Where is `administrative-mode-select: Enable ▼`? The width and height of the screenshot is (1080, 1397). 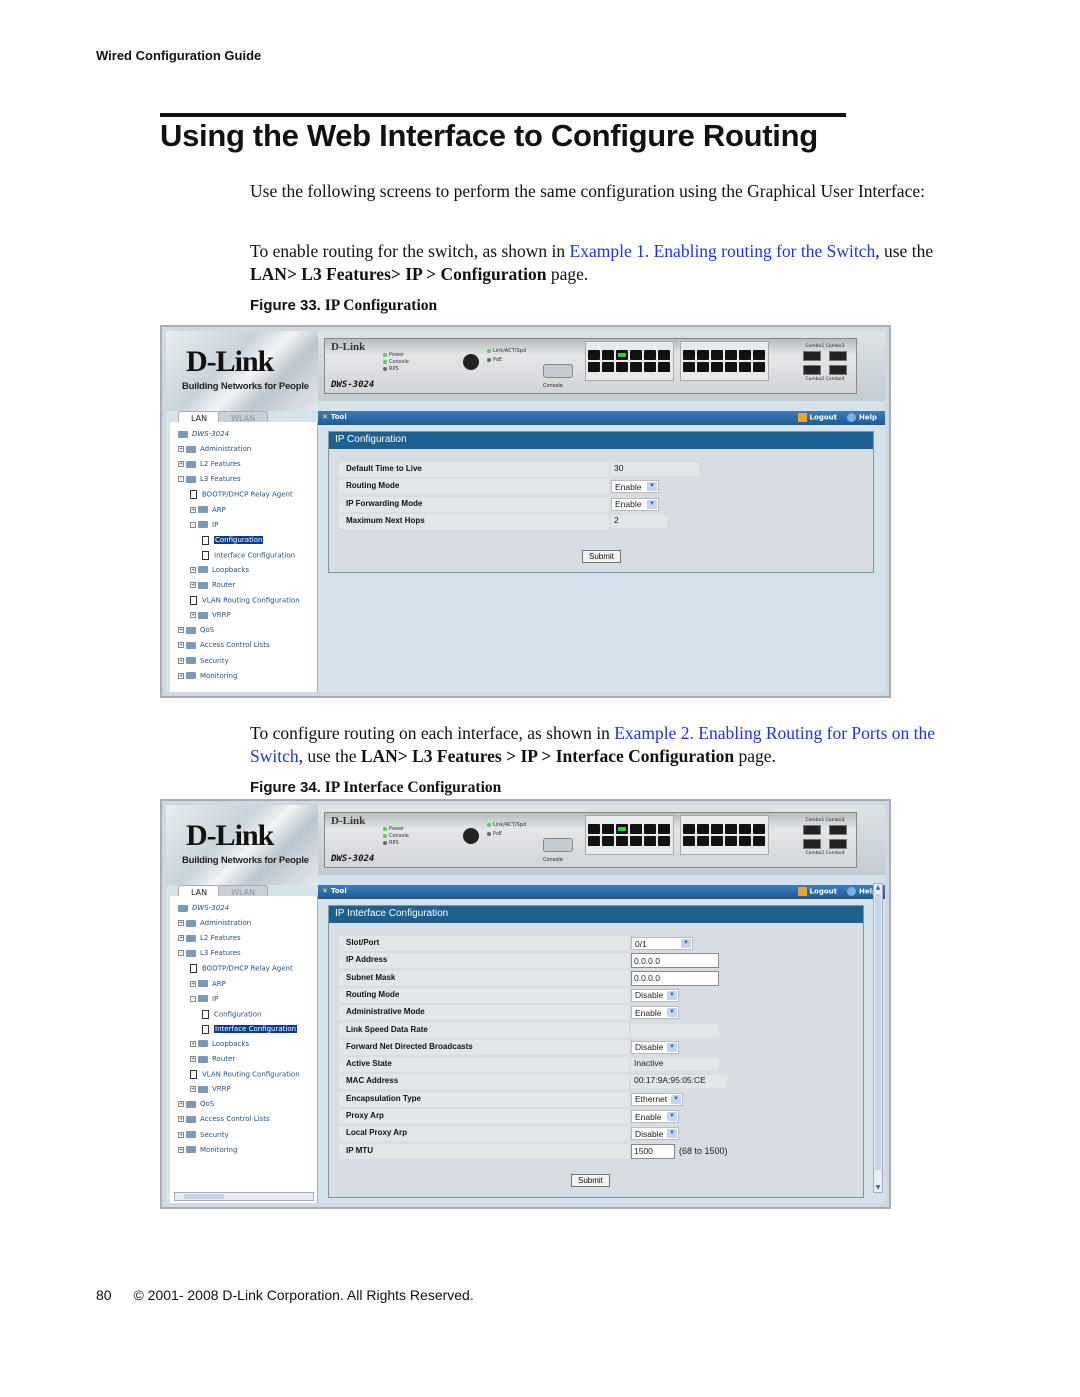 administrative-mode-select: Enable ▼ is located at coordinates (655, 1013).